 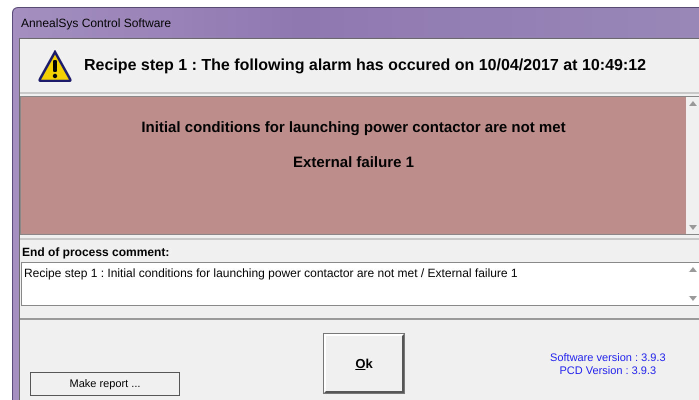 What do you see at coordinates (364, 363) in the screenshot?
I see `ok-button: Ok` at bounding box center [364, 363].